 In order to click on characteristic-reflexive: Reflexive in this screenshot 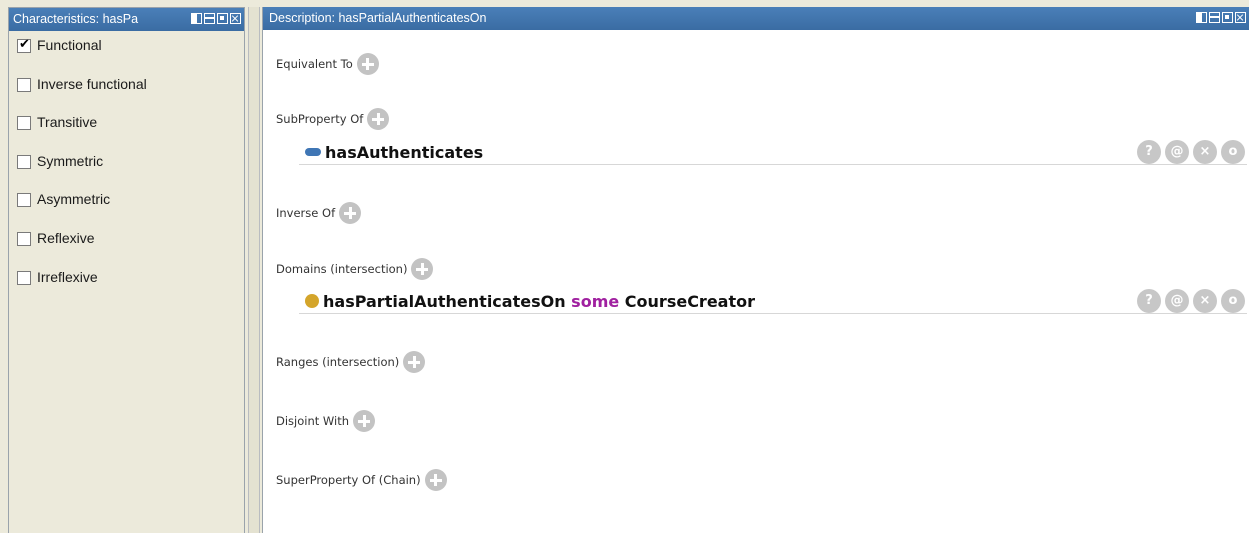, I will do `click(126, 249)`.